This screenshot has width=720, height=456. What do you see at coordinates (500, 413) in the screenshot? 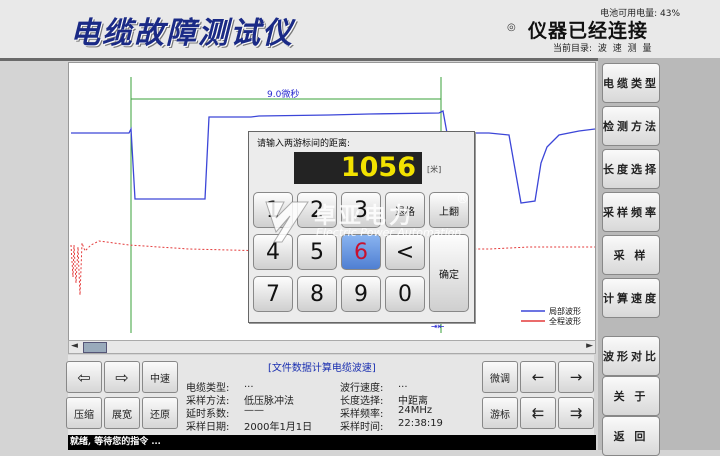
I see `cursor-button: 游标` at bounding box center [500, 413].